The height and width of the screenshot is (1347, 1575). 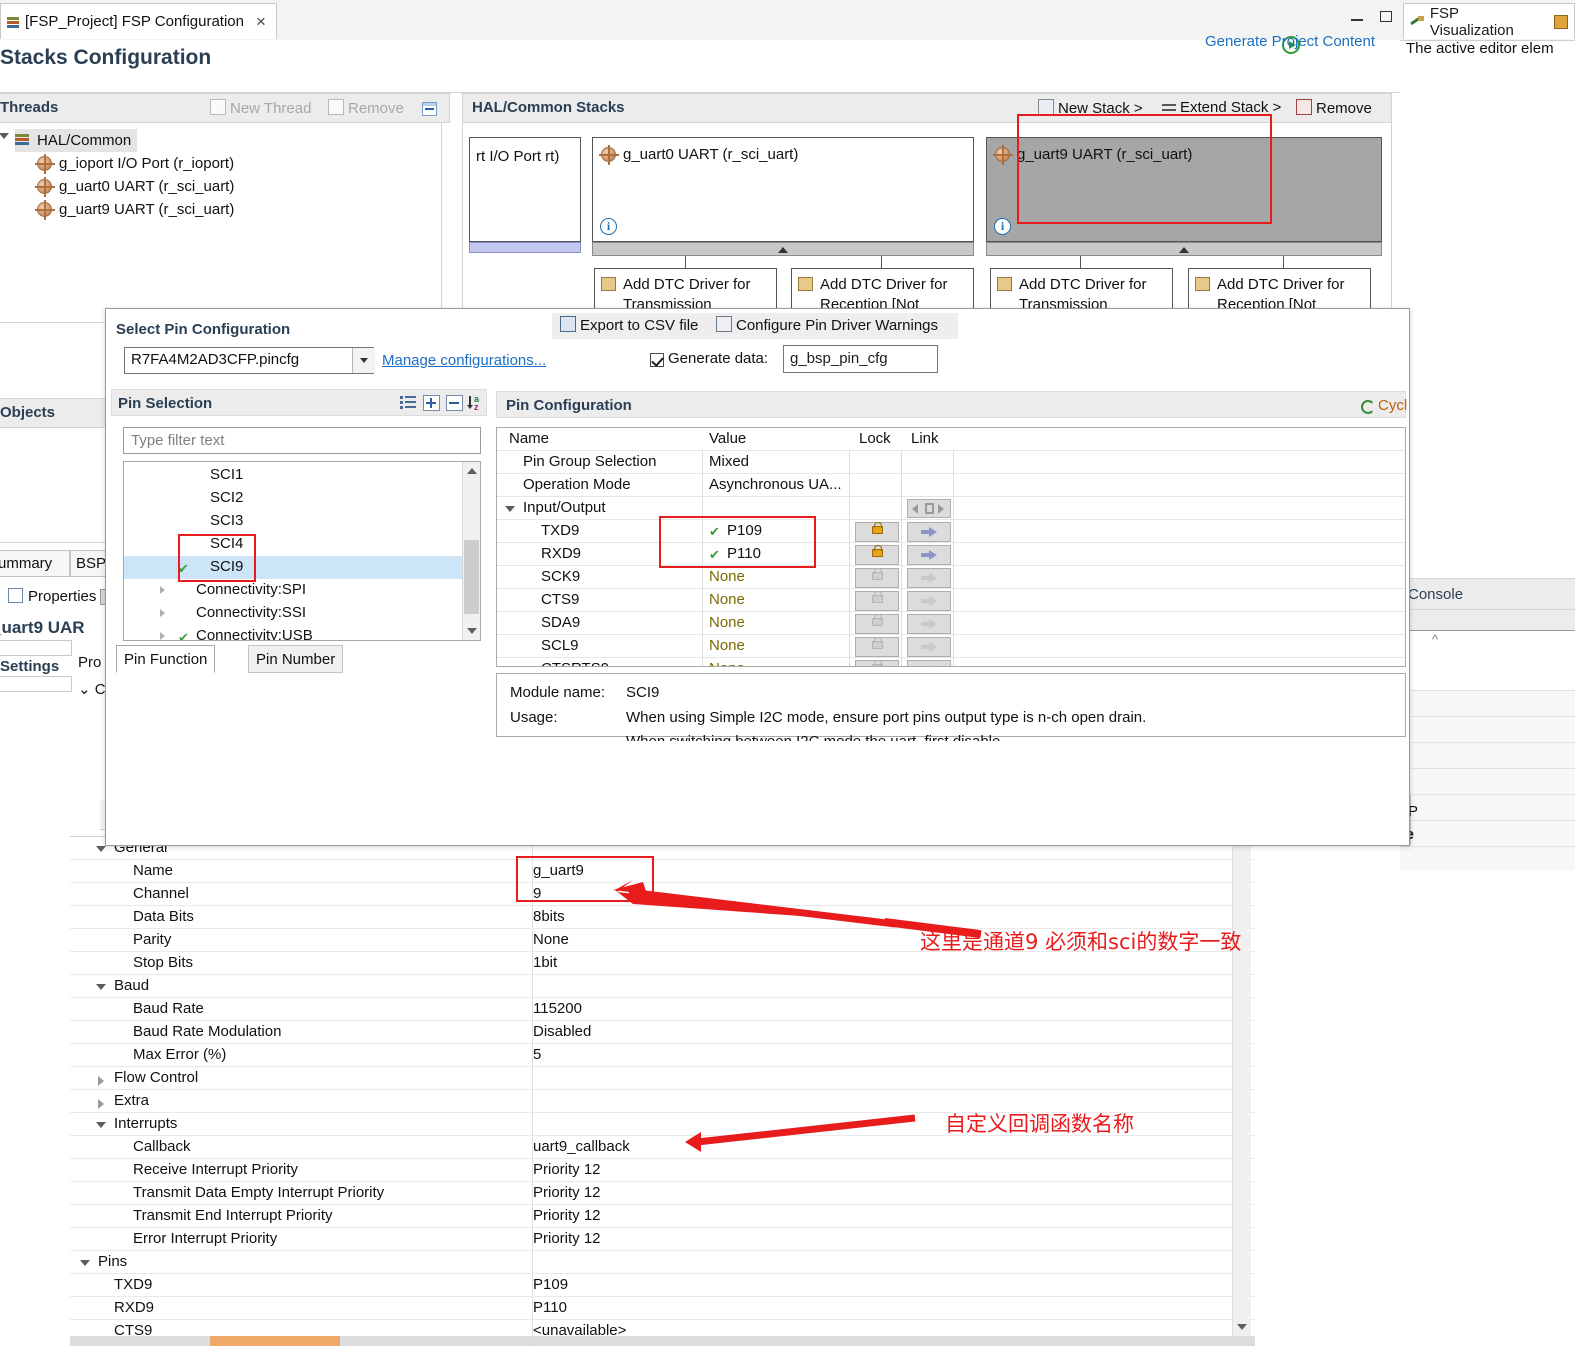 What do you see at coordinates (166, 659) in the screenshot?
I see `tab-pin-function: Pin Function` at bounding box center [166, 659].